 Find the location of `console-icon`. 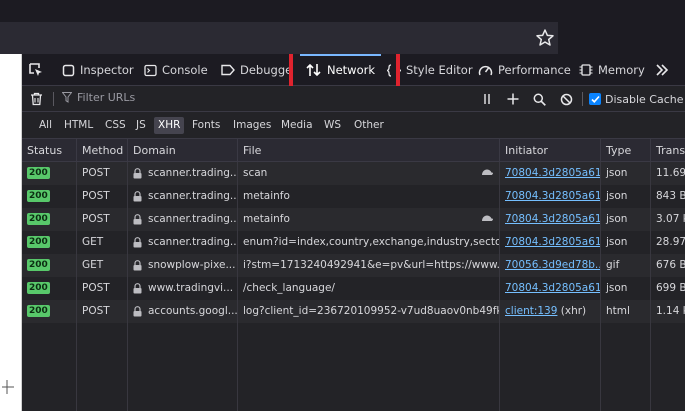

console-icon is located at coordinates (150, 70).